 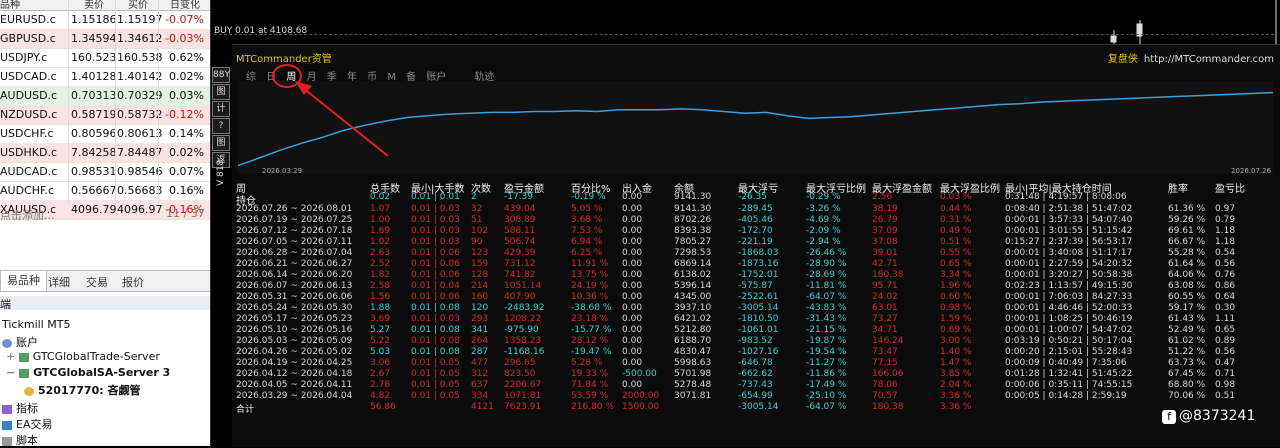 I want to click on week-row-cell: 166.06, so click(x=888, y=374).